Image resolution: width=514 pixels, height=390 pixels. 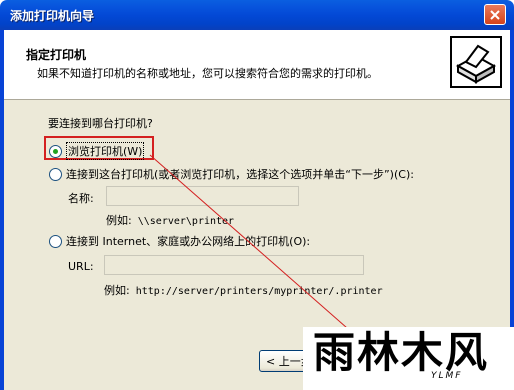 I want to click on name-example-prefix: 例如:, so click(x=119, y=220).